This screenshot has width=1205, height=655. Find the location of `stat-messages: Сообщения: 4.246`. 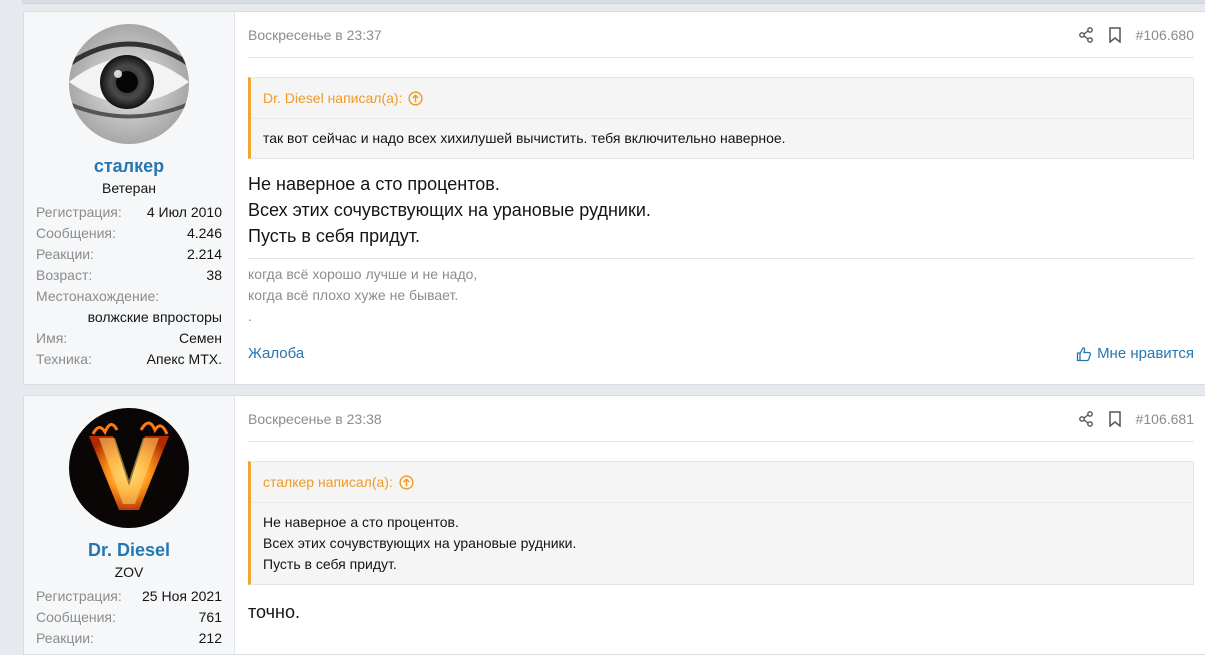

stat-messages: Сообщения: 4.246 is located at coordinates (129, 233).